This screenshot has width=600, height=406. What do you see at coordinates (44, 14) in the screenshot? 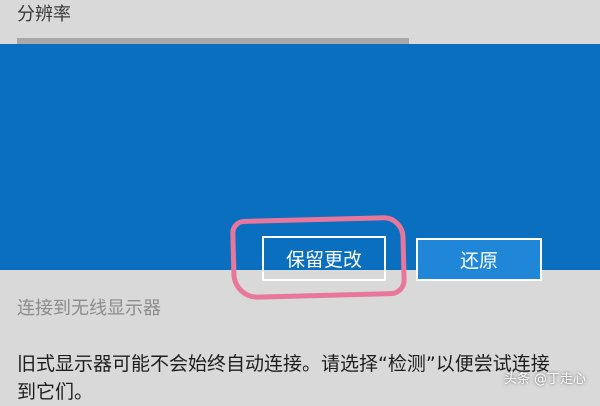
I see `resolution-label: 分辨率` at bounding box center [44, 14].